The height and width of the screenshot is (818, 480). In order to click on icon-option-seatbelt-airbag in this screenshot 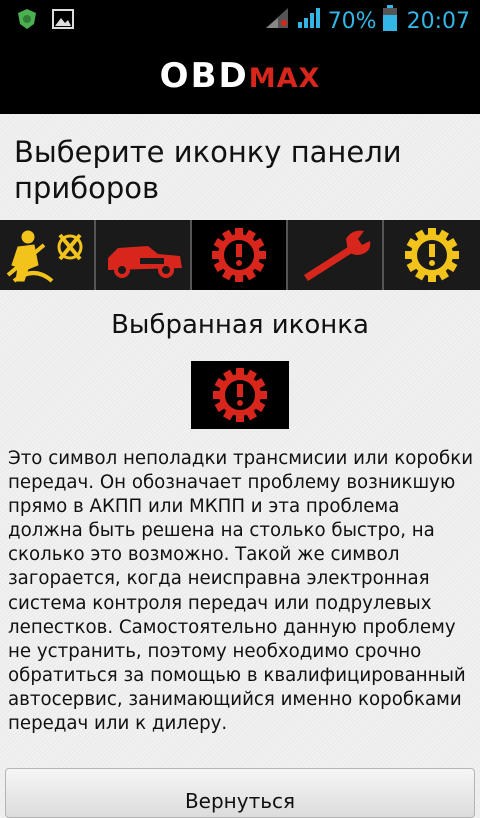, I will do `click(48, 255)`.